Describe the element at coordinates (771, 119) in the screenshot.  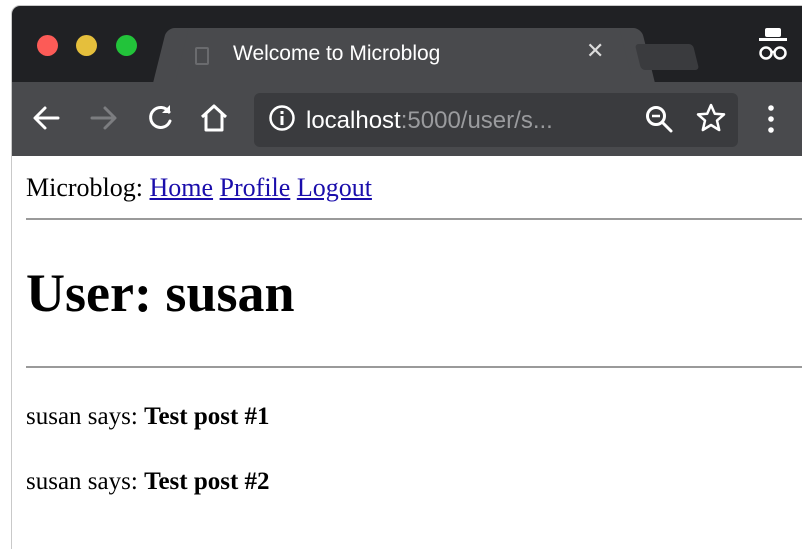
I see `menu-dots-icon` at that location.